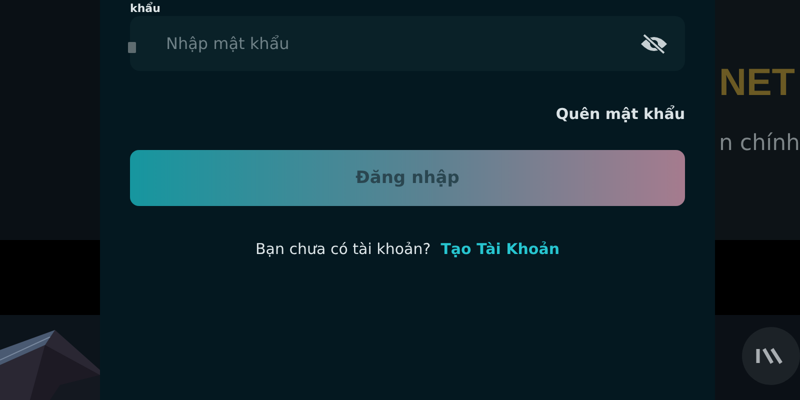  I want to click on password-field: Nhập mật khẩu, so click(407, 43).